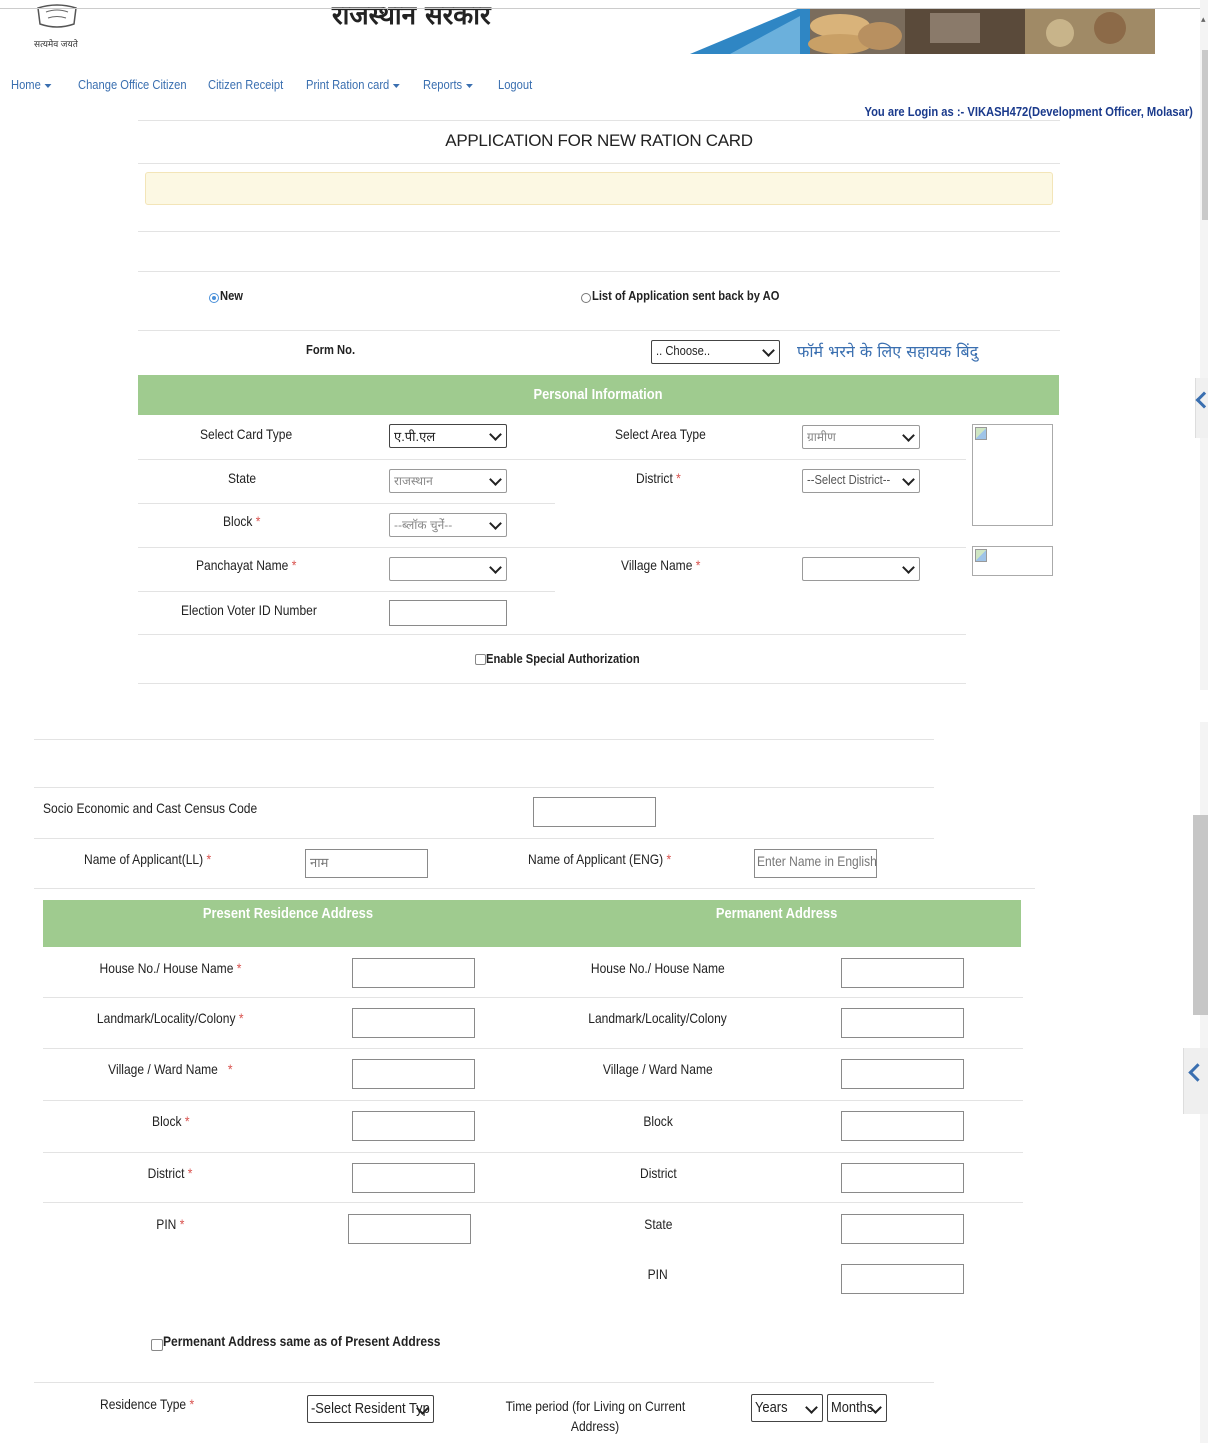  I want to click on permanent-village-input, so click(902, 1074).